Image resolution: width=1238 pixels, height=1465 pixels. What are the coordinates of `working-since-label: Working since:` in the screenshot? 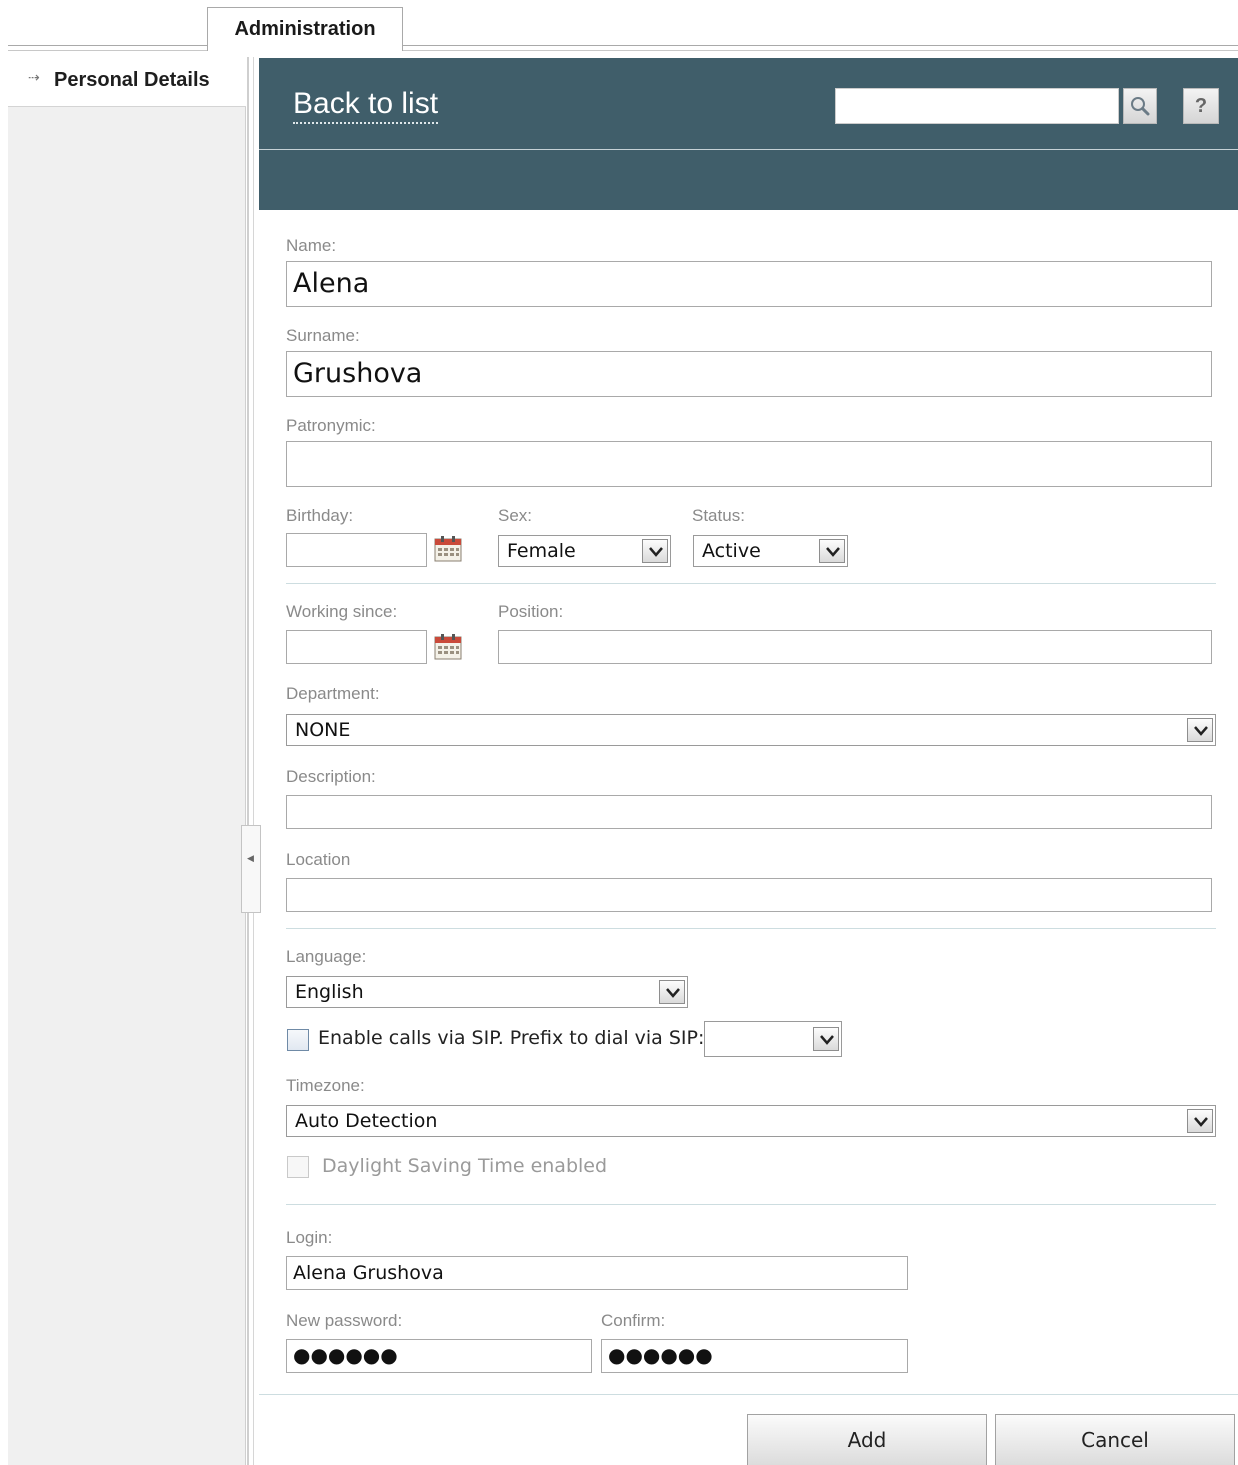 It's located at (342, 611).